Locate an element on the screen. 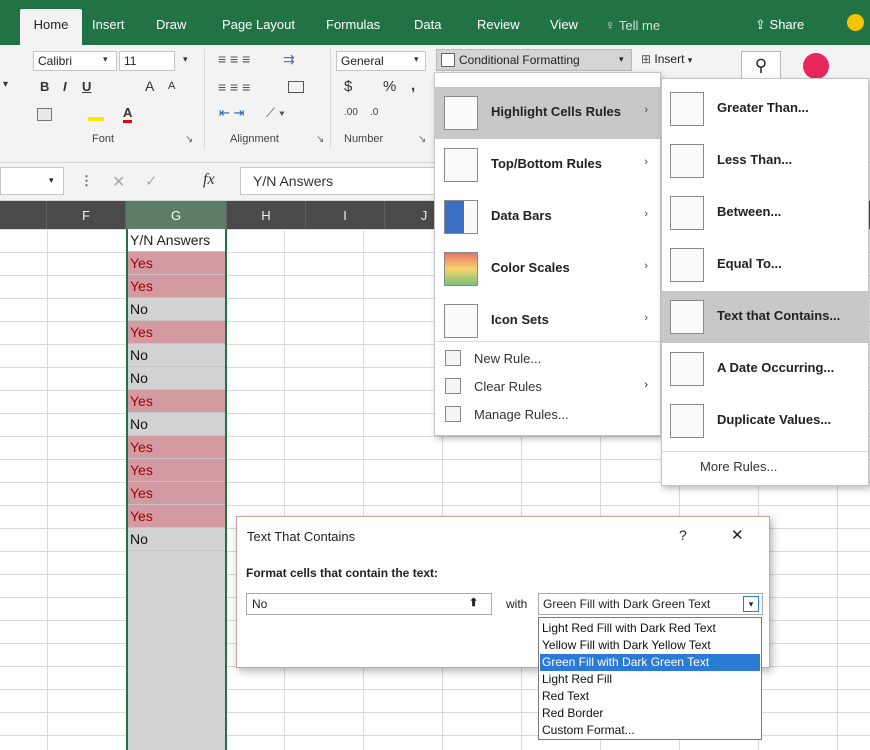 The image size is (870, 750). tell-me-search: ♀ Tell me is located at coordinates (632, 25).